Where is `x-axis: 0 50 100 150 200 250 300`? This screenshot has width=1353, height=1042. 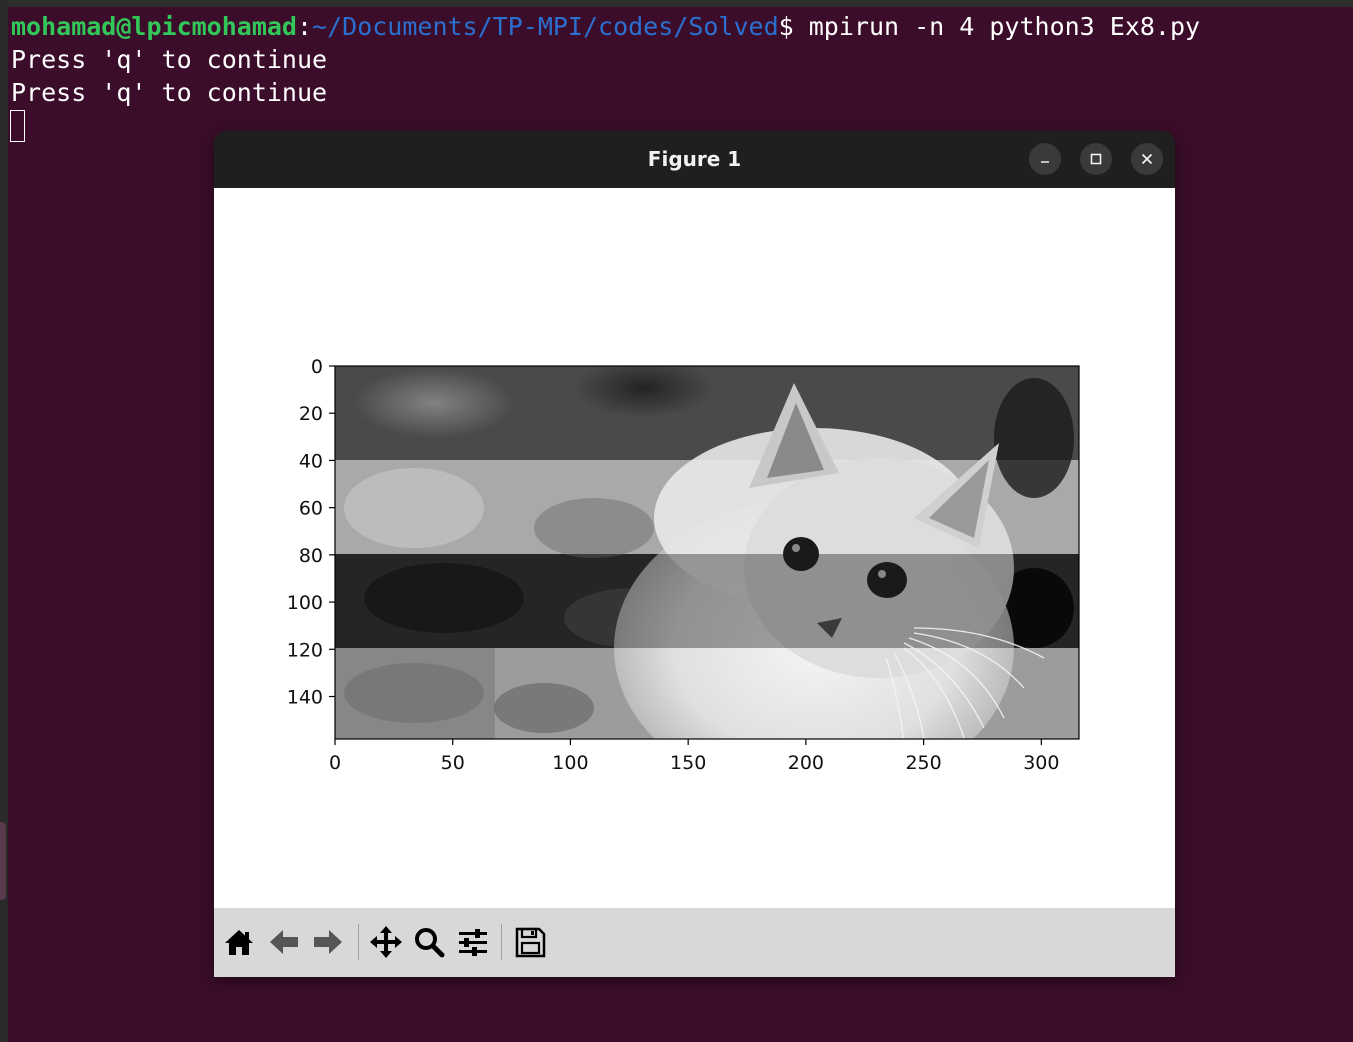
x-axis: 0 50 100 150 200 250 300 is located at coordinates (694, 756).